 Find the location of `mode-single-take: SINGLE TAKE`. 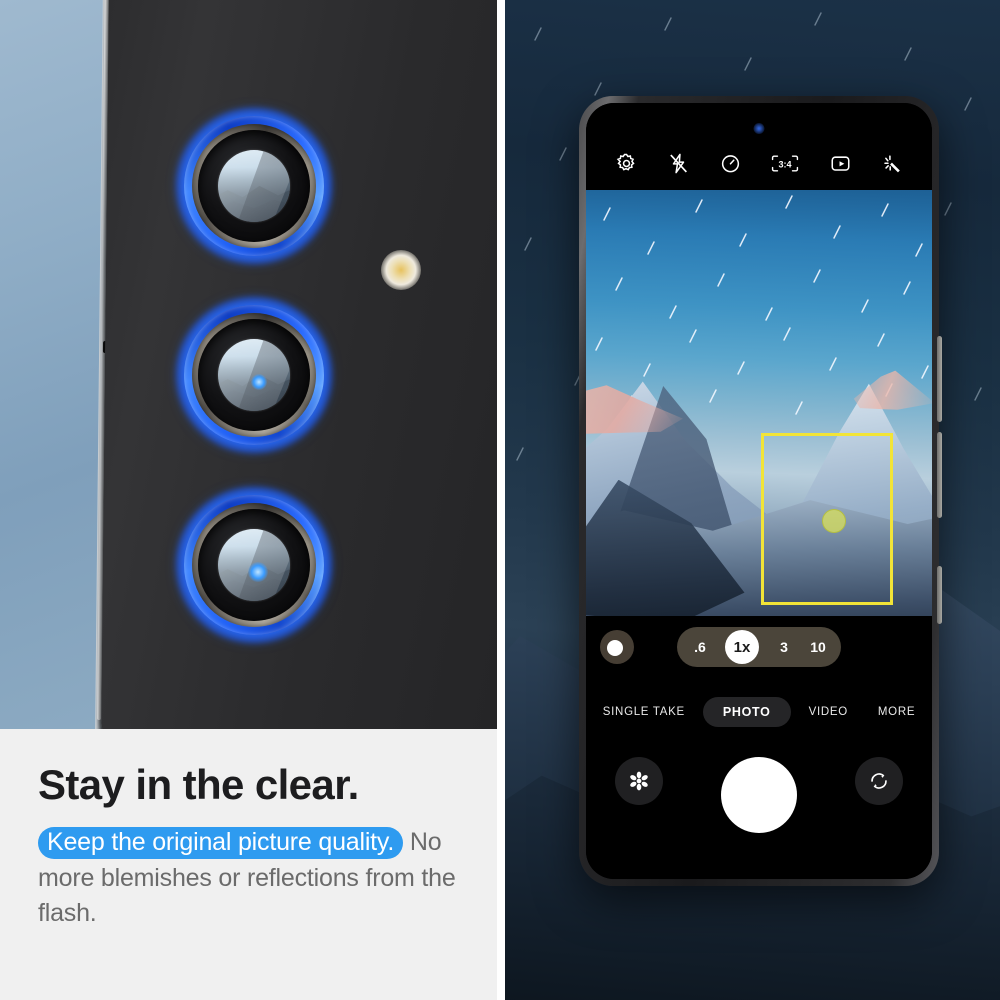

mode-single-take: SINGLE TAKE is located at coordinates (644, 712).